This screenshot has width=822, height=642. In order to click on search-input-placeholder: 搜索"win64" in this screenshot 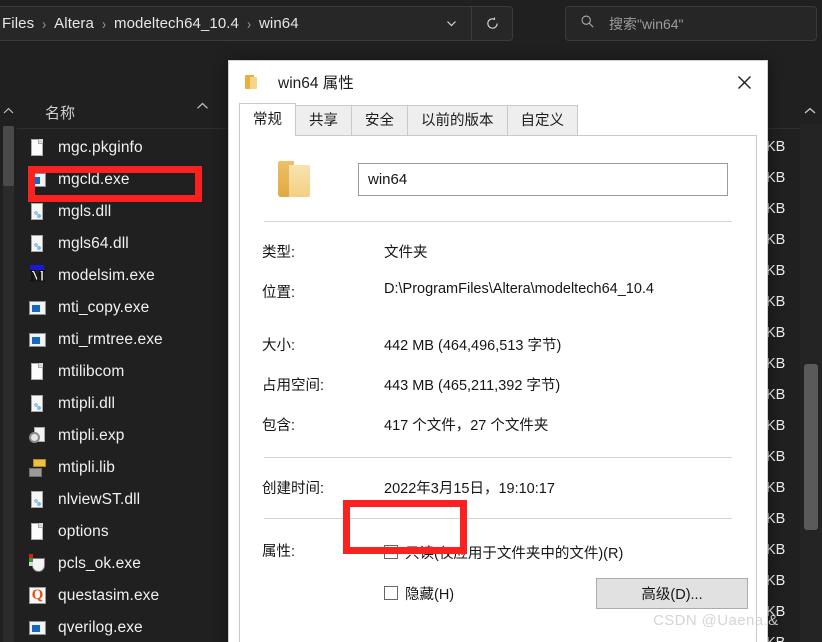, I will do `click(646, 24)`.